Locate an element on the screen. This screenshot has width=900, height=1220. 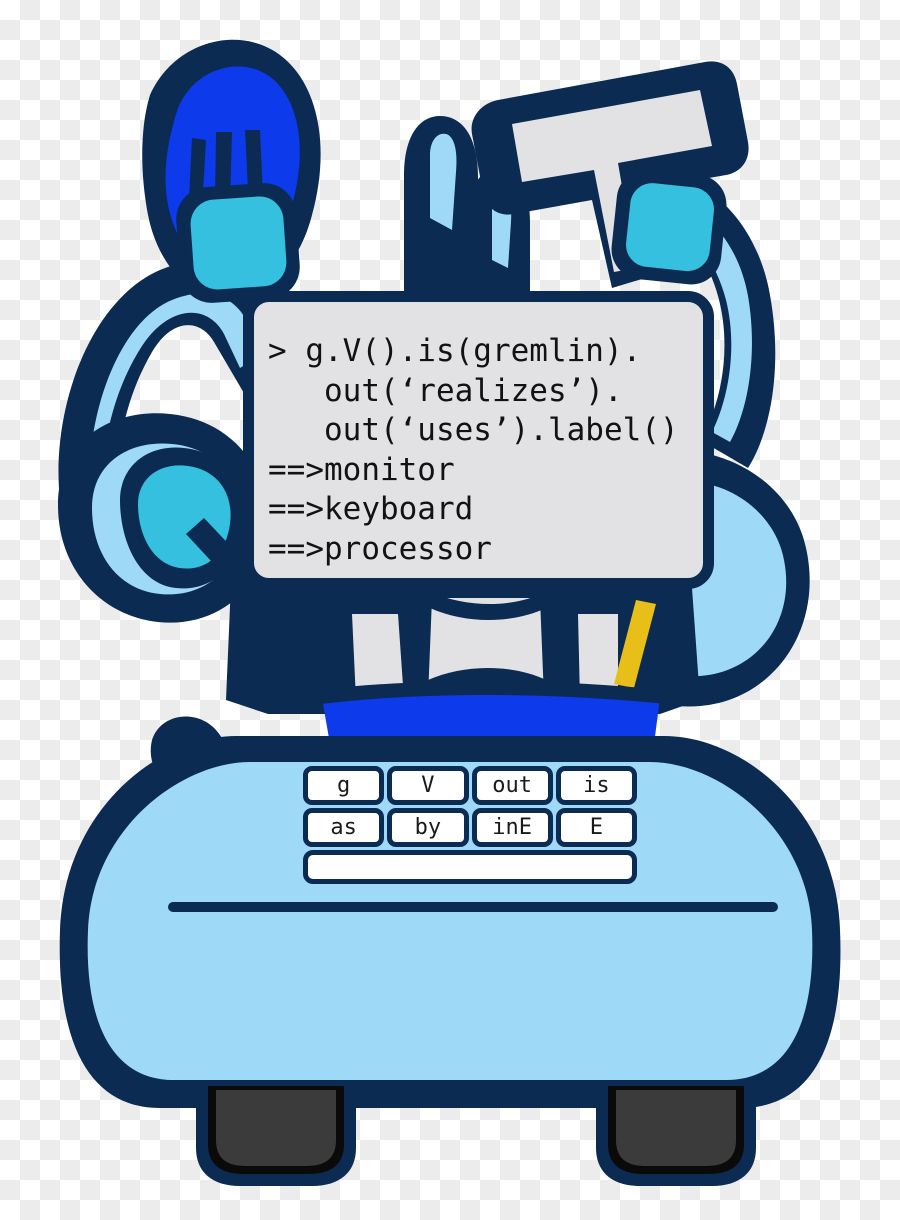
keyboard-row-2: as by inE E is located at coordinates (470, 827).